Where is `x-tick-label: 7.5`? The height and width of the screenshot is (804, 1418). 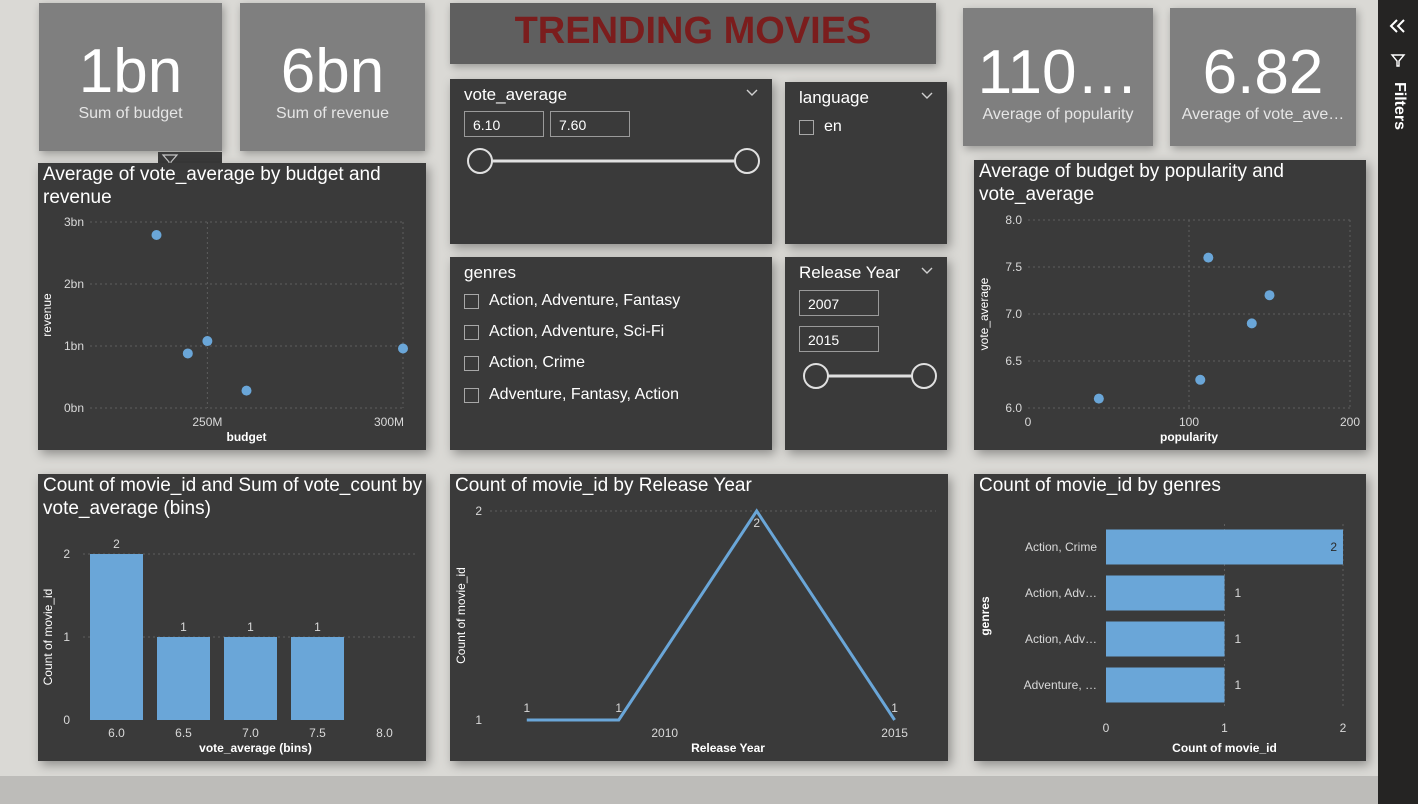
x-tick-label: 7.5 is located at coordinates (317, 733).